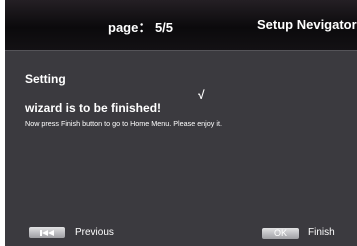 Image resolution: width=357 pixels, height=246 pixels. Describe the element at coordinates (181, 50) in the screenshot. I see `header-divider` at that location.